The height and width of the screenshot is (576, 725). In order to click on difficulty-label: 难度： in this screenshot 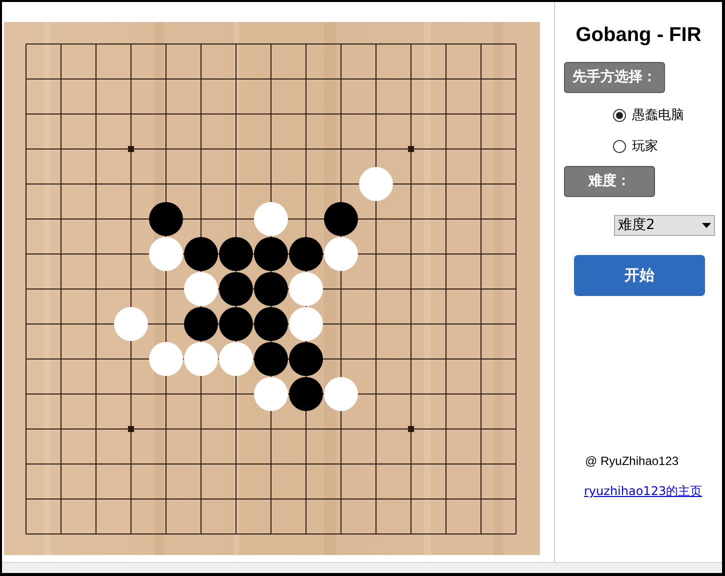, I will do `click(609, 181)`.